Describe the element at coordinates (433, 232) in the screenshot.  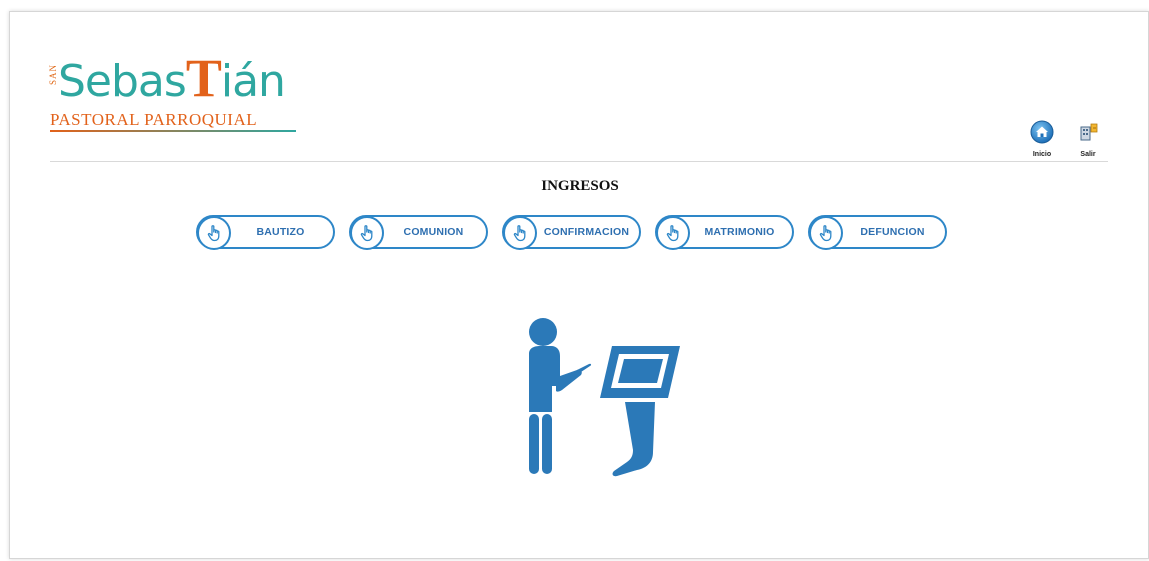
I see `comunion-label: COMUNION` at that location.